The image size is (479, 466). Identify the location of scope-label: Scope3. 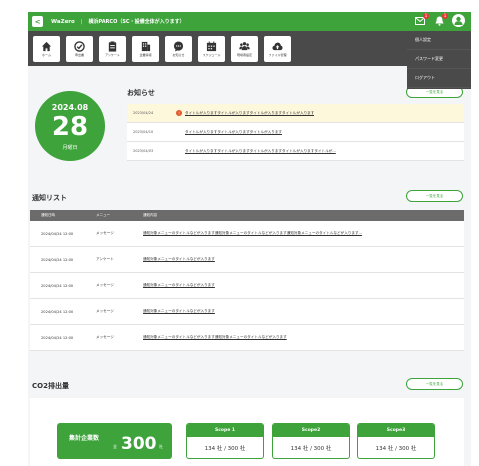
(396, 430).